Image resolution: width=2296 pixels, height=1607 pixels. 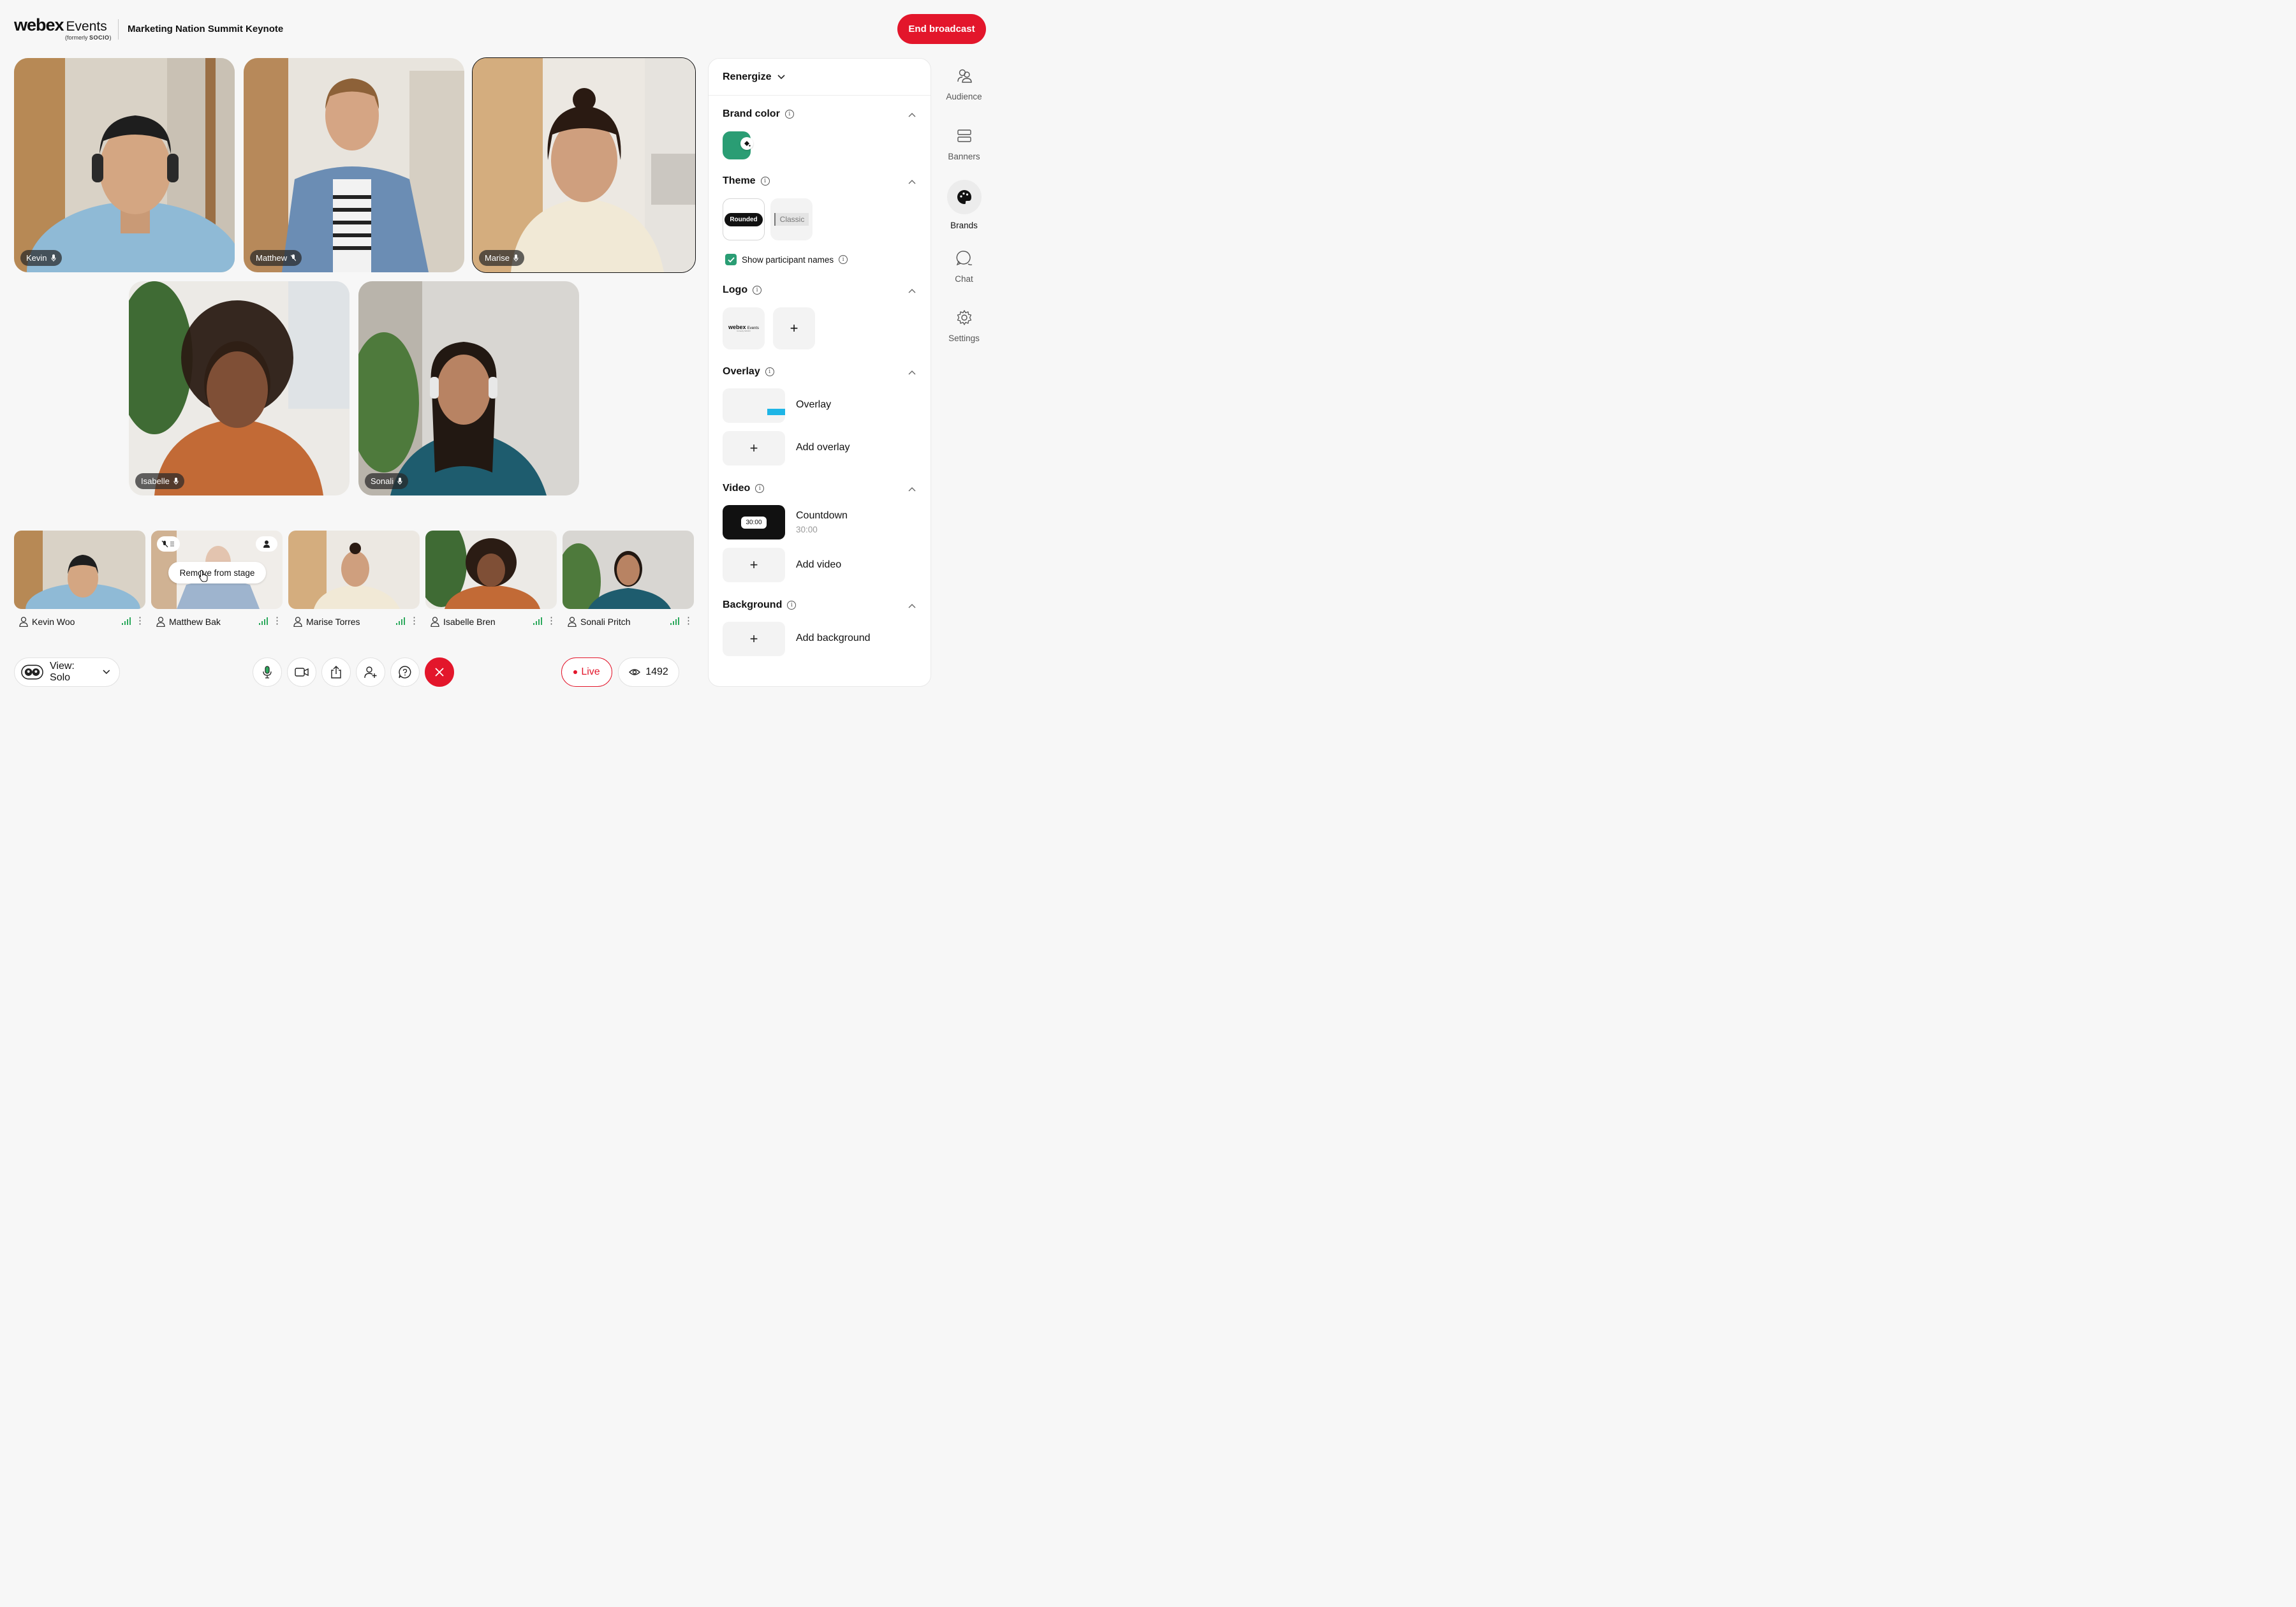 I want to click on backstage-thumb-marise-torres, so click(x=354, y=570).